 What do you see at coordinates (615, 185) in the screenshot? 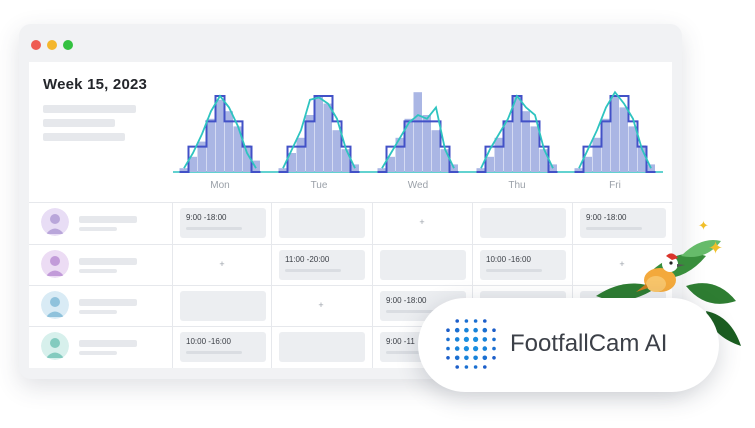
I see `day-label: Fri` at bounding box center [615, 185].